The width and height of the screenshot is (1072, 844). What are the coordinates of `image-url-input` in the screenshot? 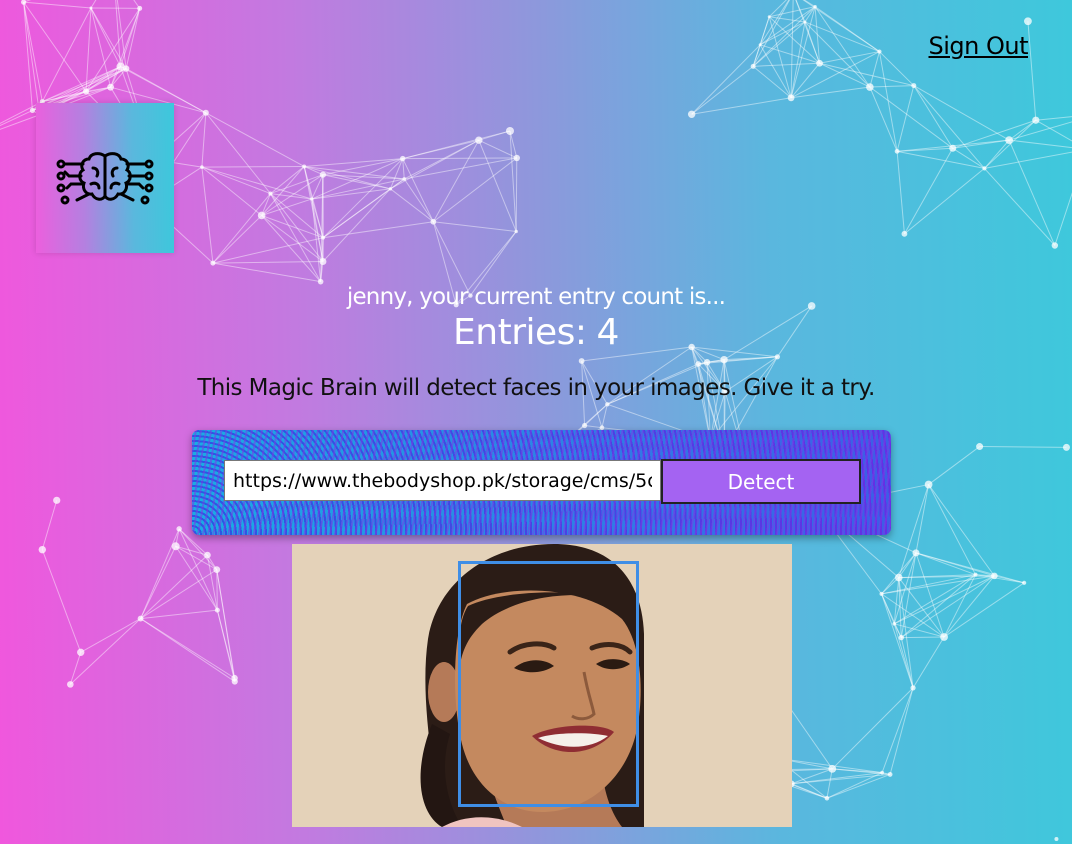 It's located at (442, 480).